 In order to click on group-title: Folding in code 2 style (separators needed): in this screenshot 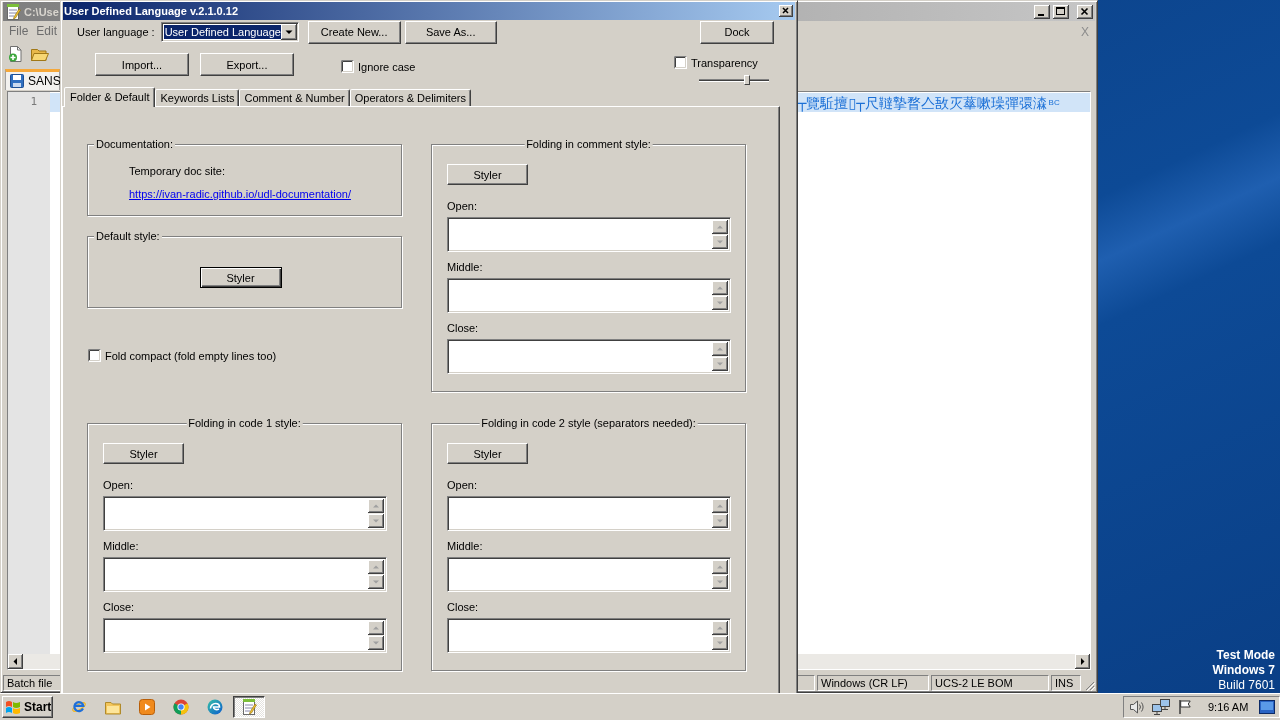, I will do `click(588, 423)`.